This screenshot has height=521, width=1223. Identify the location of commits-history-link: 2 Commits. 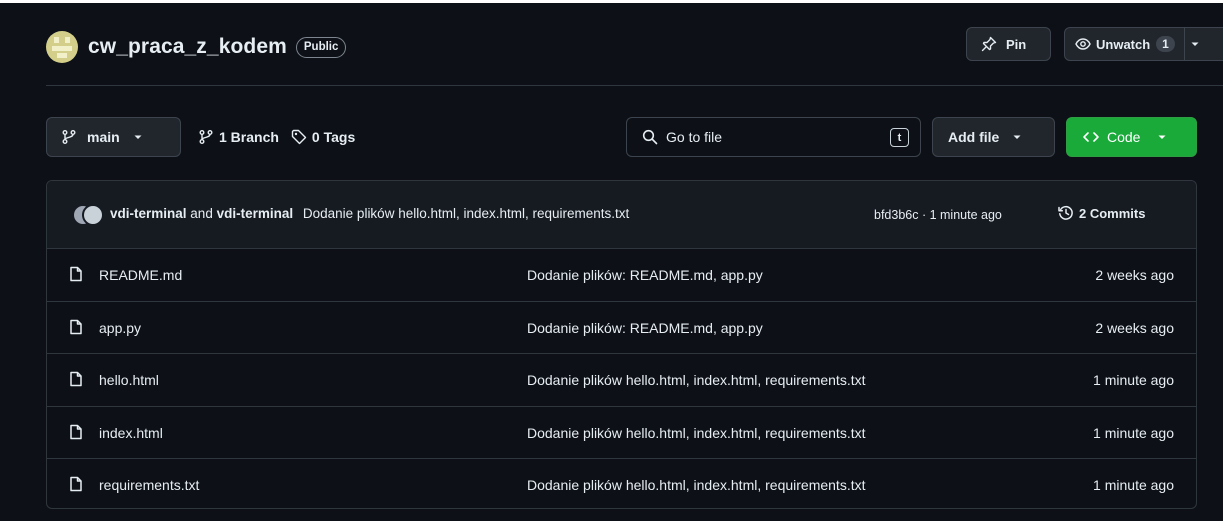
(1101, 213).